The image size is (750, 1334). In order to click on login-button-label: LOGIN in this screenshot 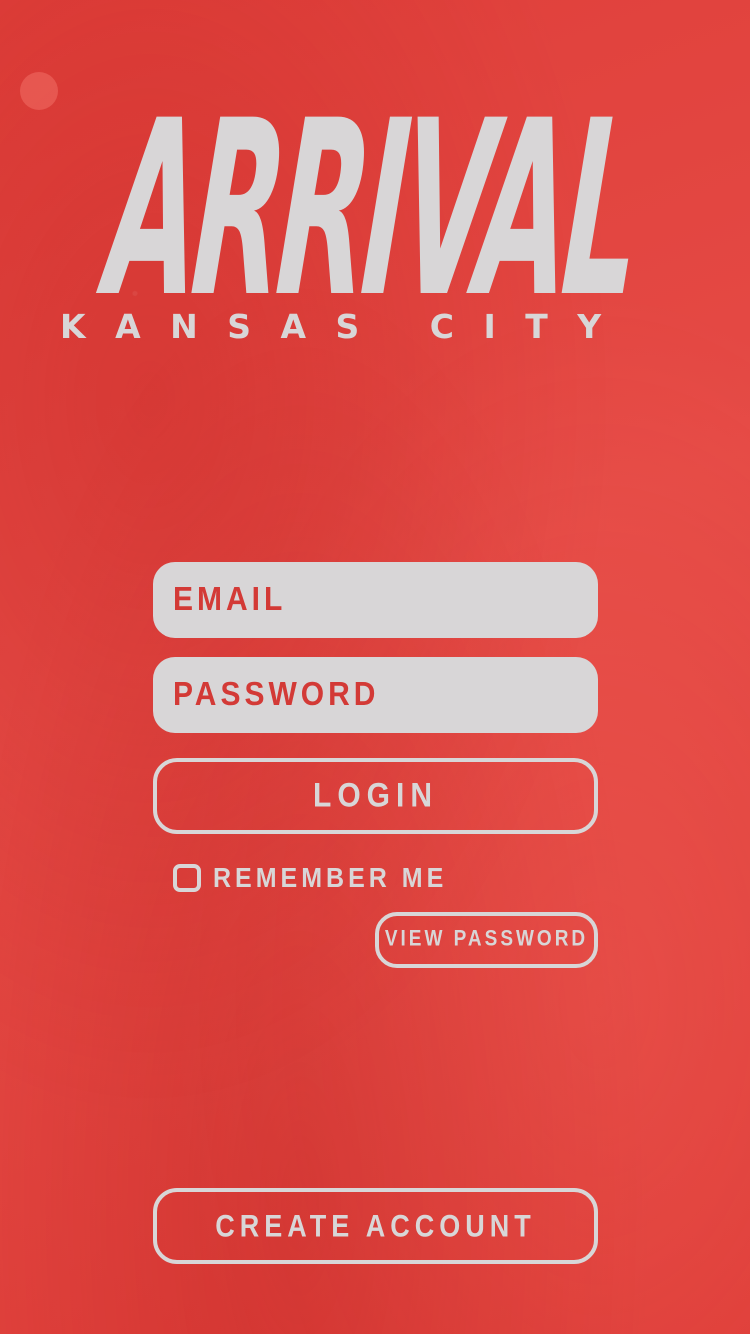, I will do `click(375, 795)`.